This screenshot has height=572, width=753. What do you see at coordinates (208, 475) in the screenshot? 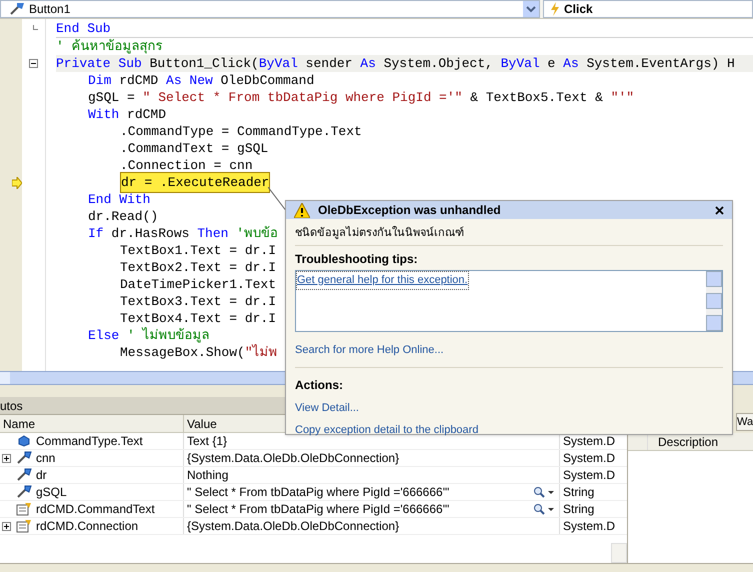
I see `variable-value: Nothing` at bounding box center [208, 475].